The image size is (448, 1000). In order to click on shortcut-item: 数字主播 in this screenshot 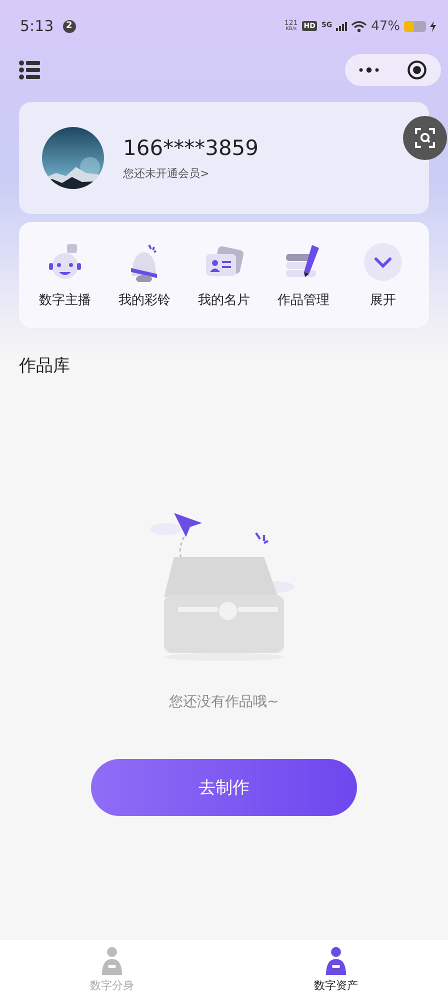, I will do `click(65, 275)`.